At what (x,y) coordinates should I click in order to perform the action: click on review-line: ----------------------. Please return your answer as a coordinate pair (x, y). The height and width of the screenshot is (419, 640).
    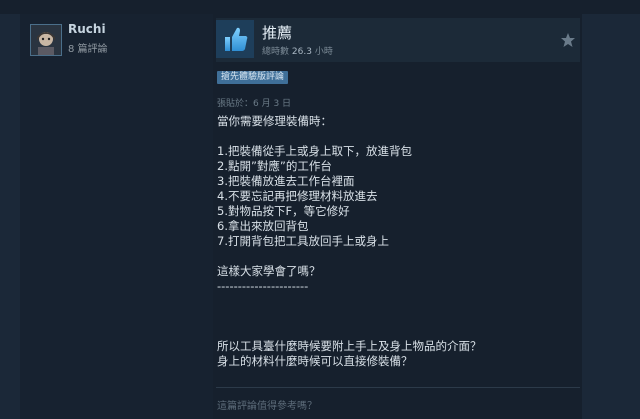
    Looking at the image, I should click on (263, 286).